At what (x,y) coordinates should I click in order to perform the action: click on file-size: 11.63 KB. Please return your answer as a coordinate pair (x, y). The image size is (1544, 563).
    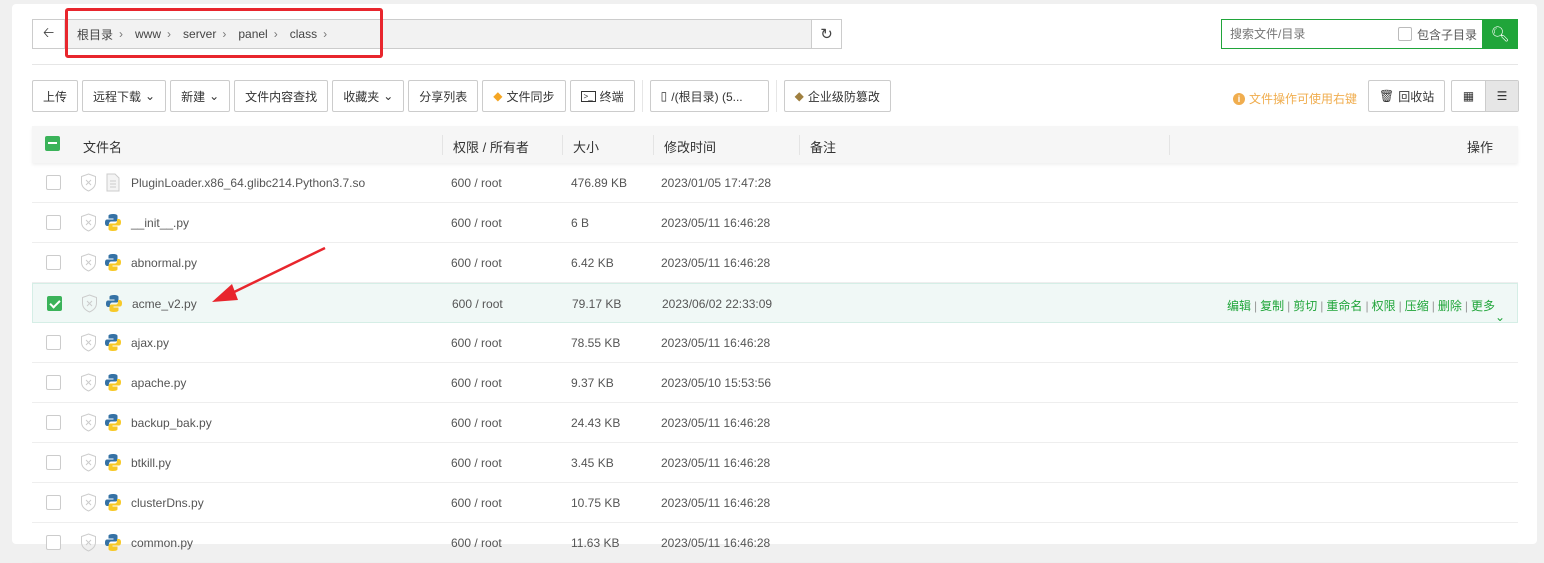
    Looking at the image, I should click on (595, 543).